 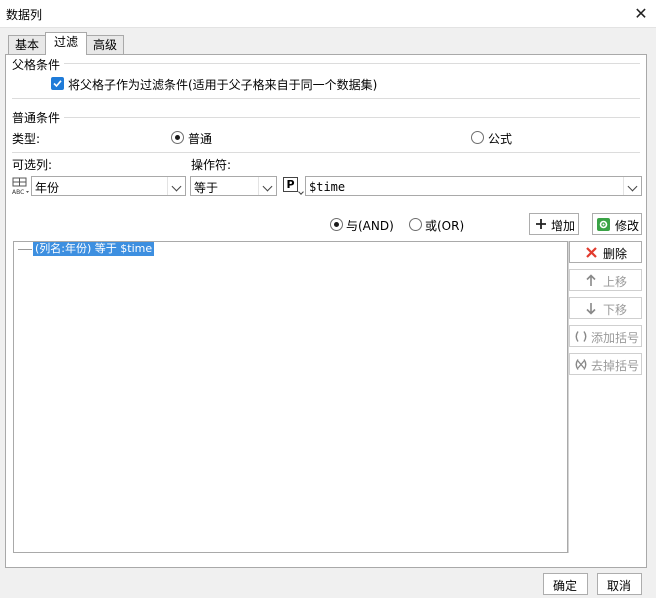 What do you see at coordinates (94, 249) in the screenshot?
I see `list-item: (列名:年份) 等于 $time` at bounding box center [94, 249].